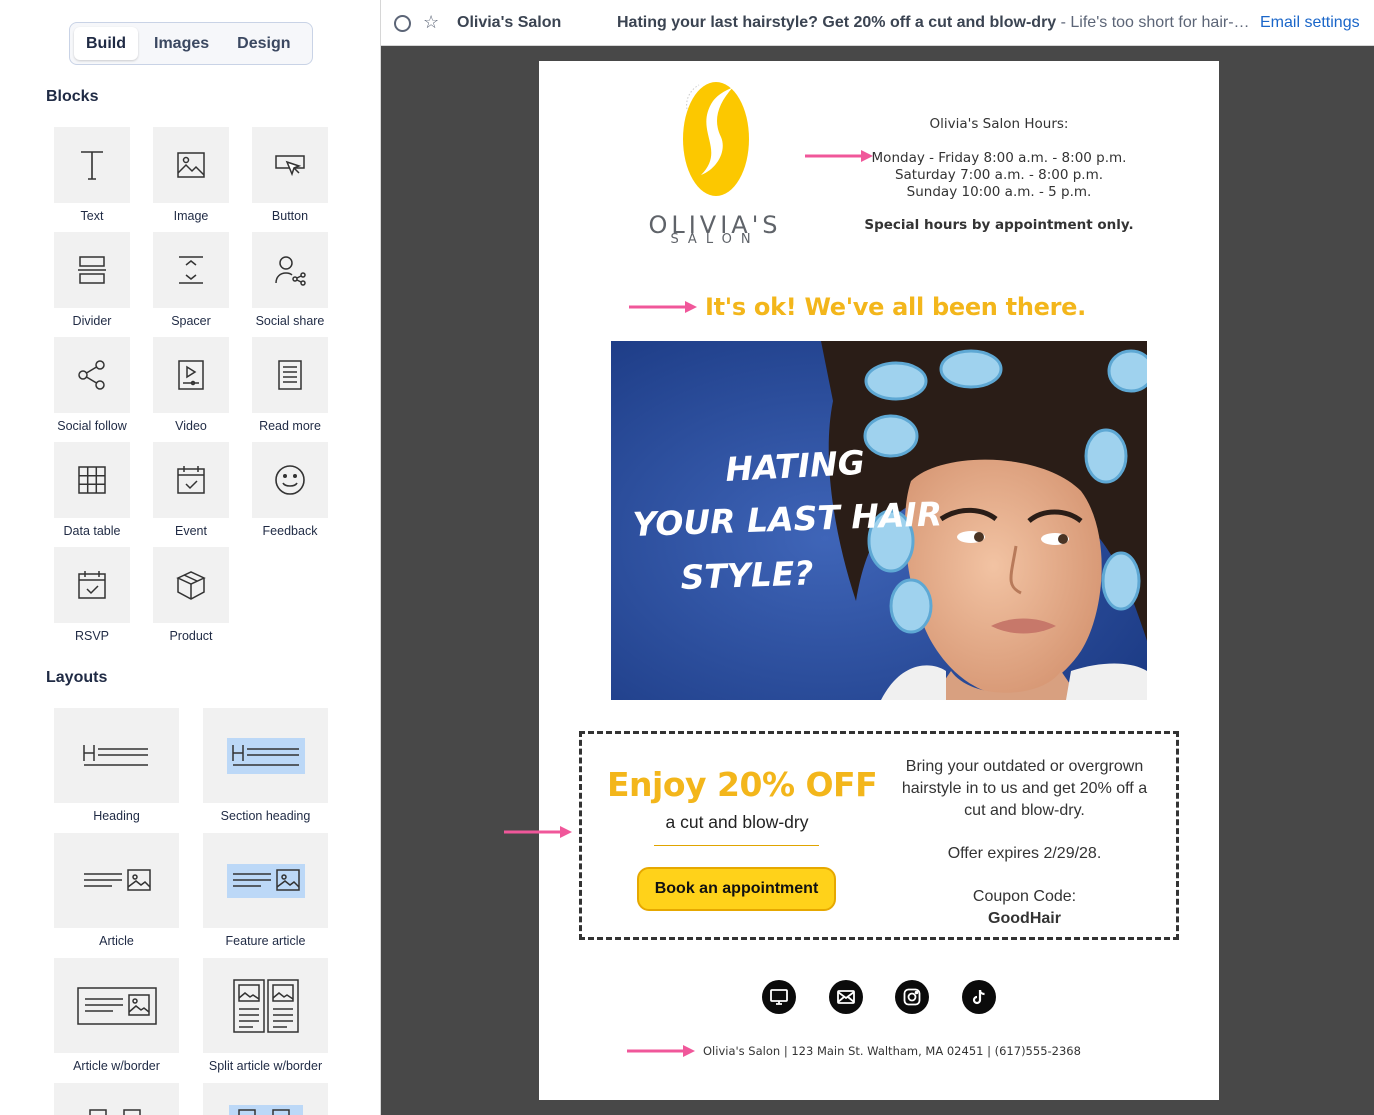 The width and height of the screenshot is (1374, 1115). What do you see at coordinates (290, 375) in the screenshot?
I see `read-more-icon` at bounding box center [290, 375].